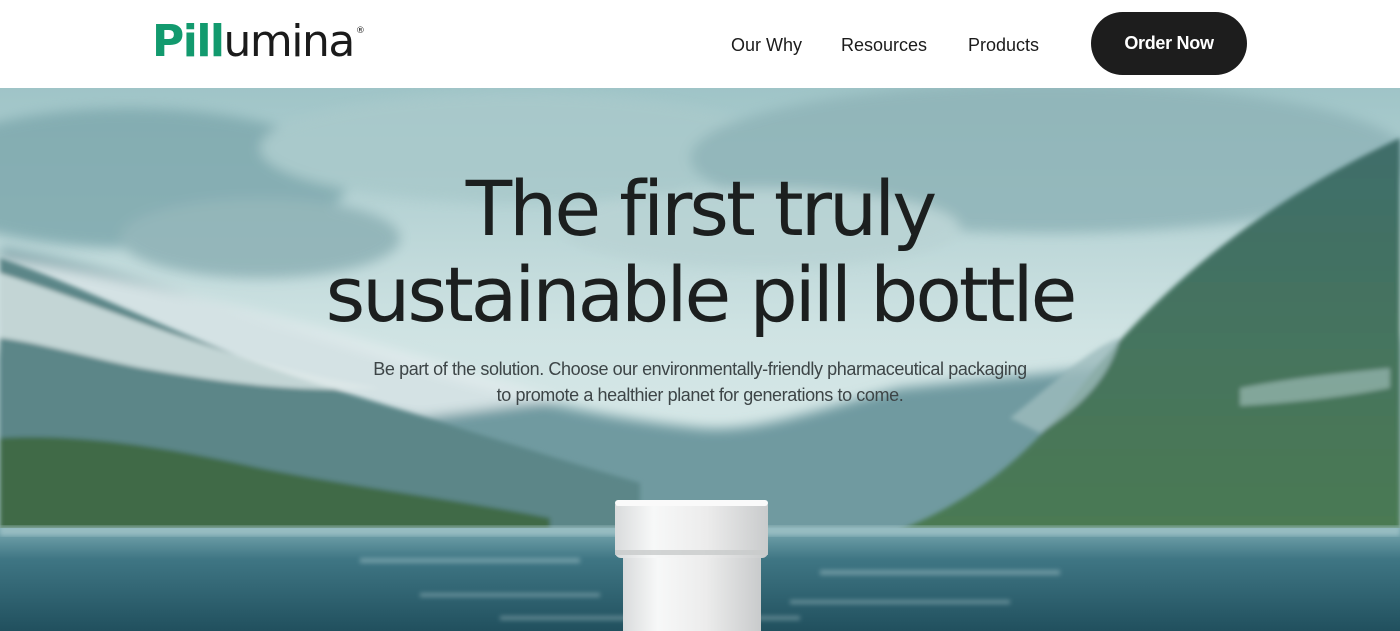 Image resolution: width=1400 pixels, height=631 pixels. I want to click on order-now-button: Order Now, so click(1169, 43).